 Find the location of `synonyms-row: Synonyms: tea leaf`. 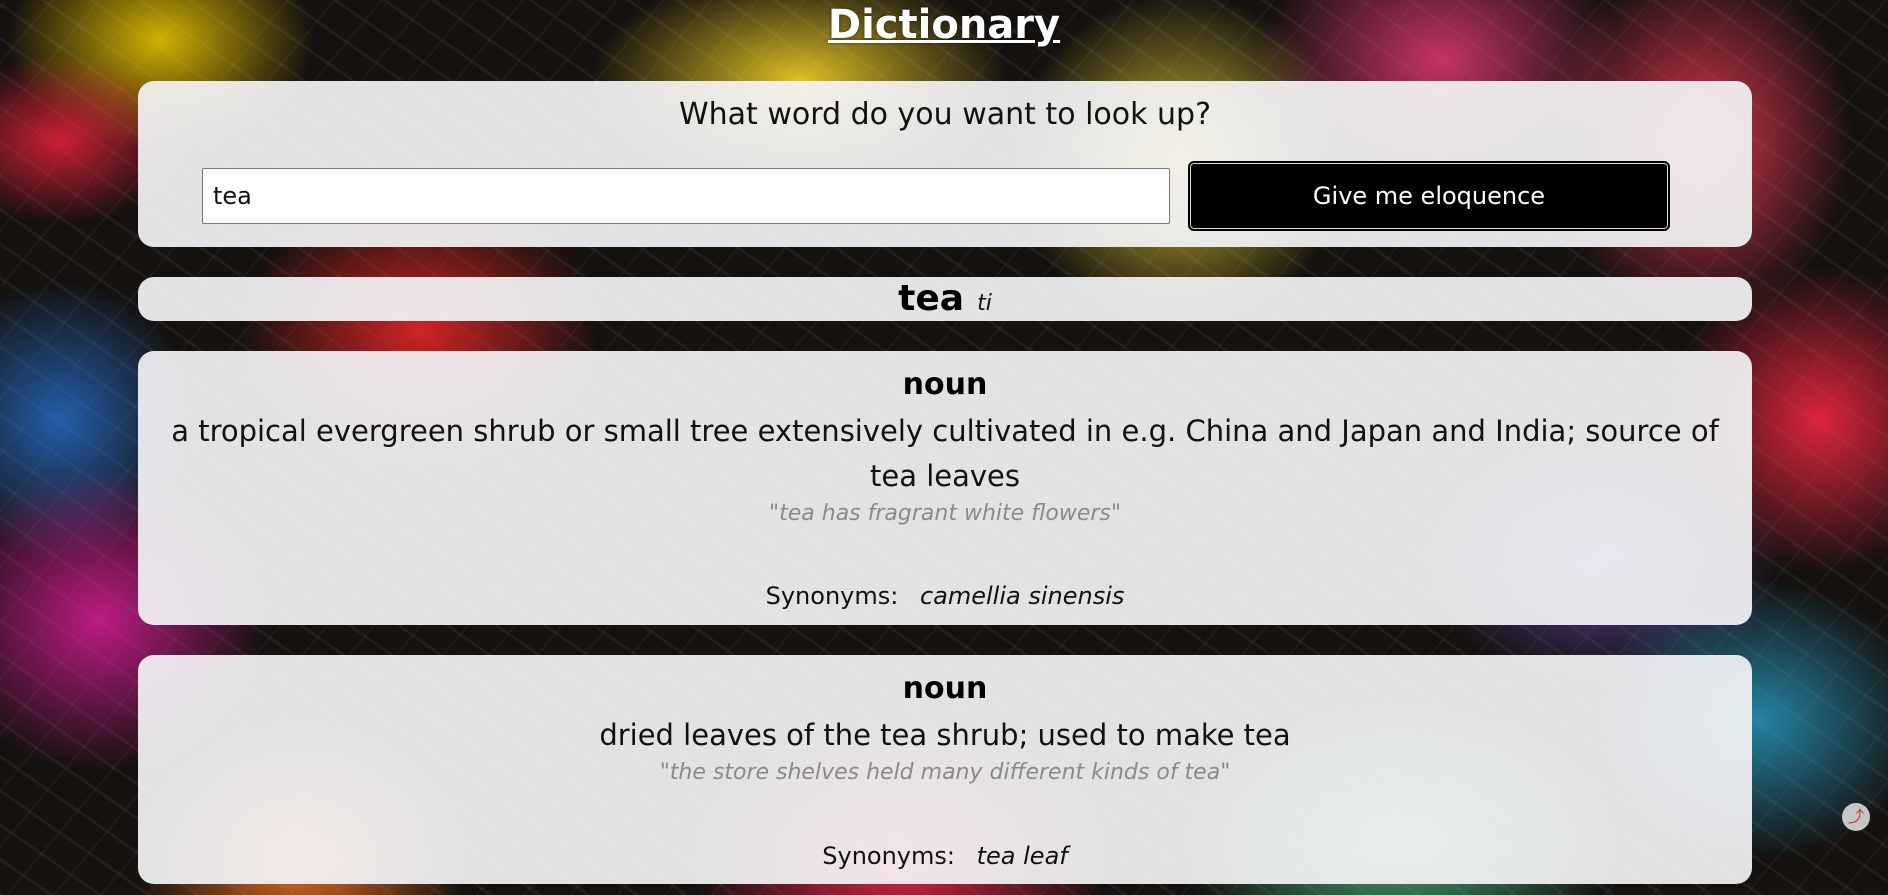

synonyms-row: Synonyms: tea leaf is located at coordinates (945, 856).